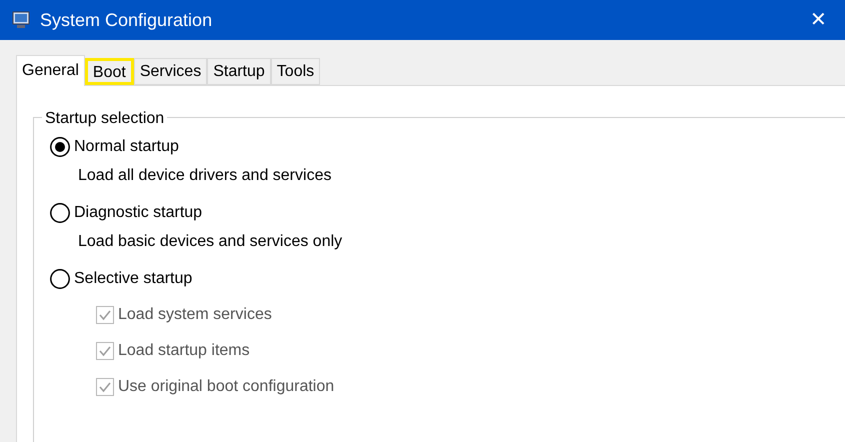 This screenshot has width=845, height=442. I want to click on radio-label: Selective startup, so click(133, 279).